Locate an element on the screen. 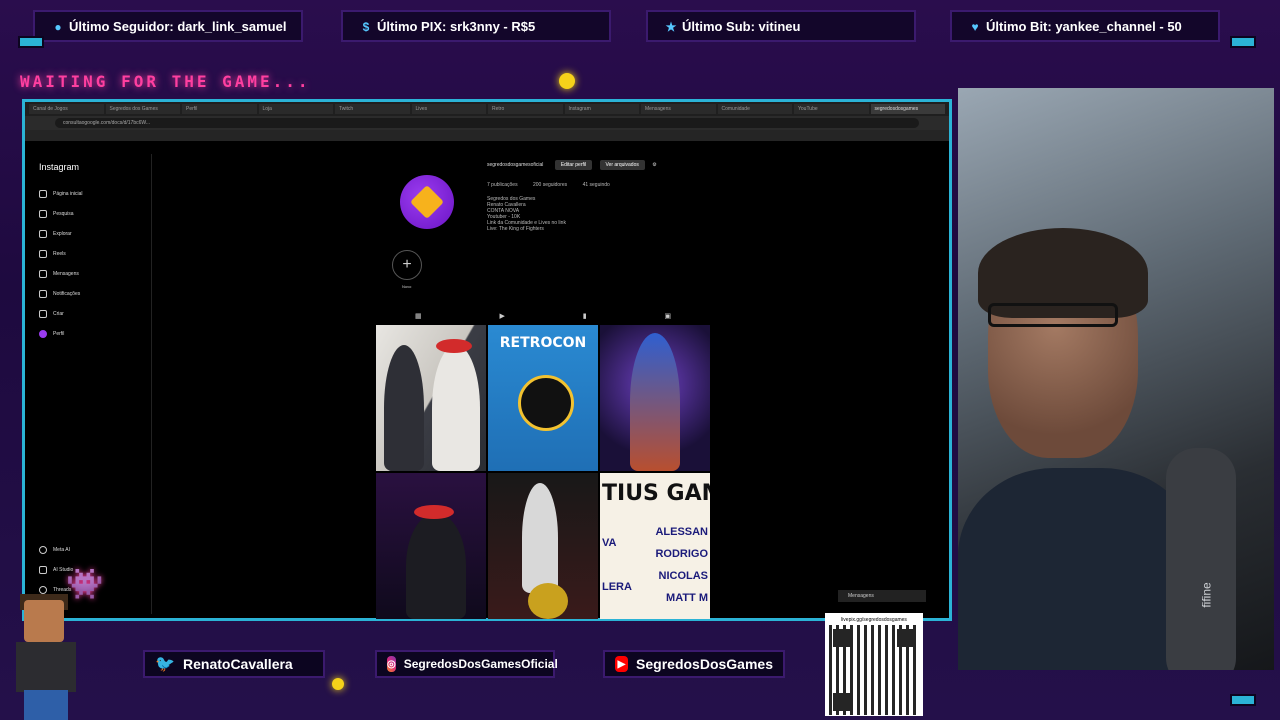 Image resolution: width=1280 pixels, height=720 pixels. nav-search: Pesquisa is located at coordinates (93, 214).